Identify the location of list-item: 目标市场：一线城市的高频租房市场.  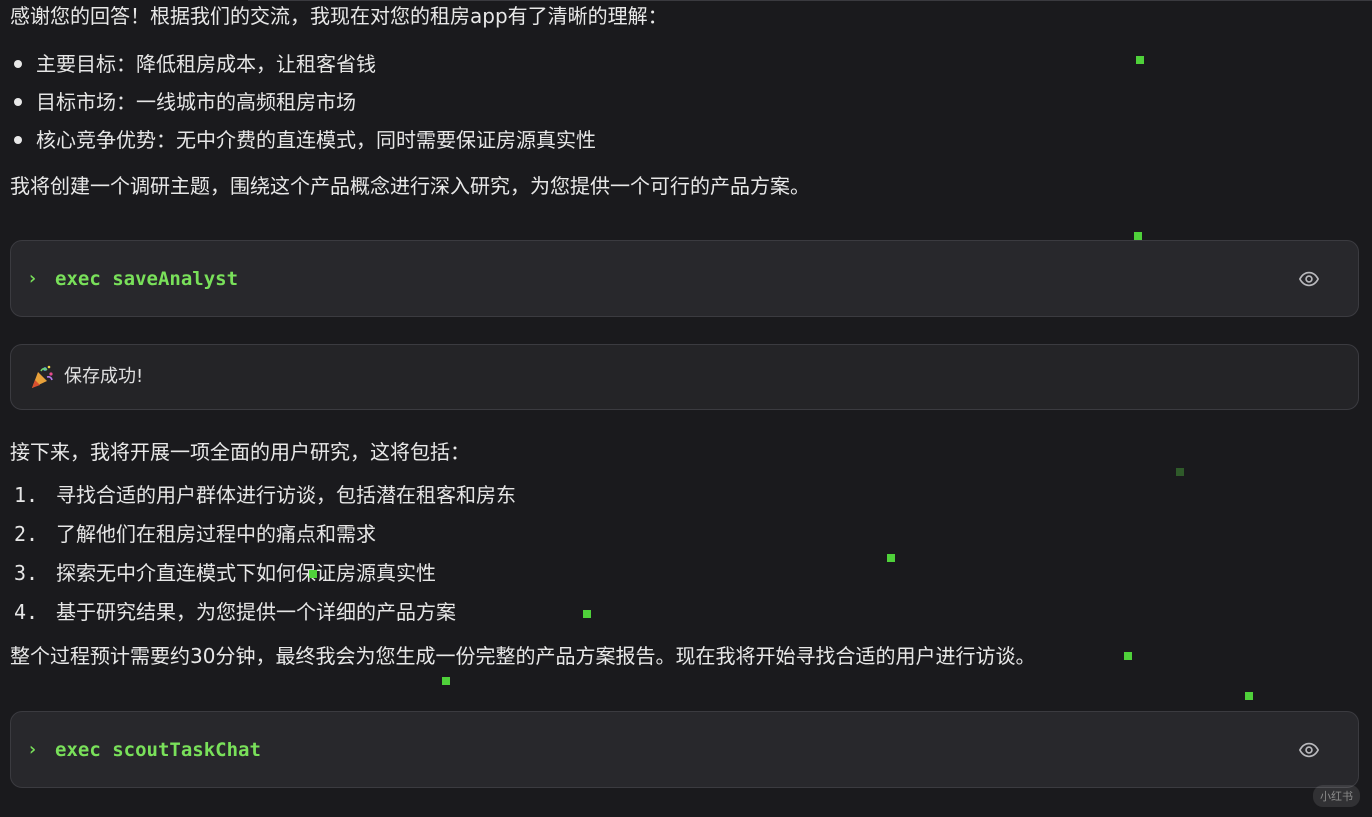
(303, 107).